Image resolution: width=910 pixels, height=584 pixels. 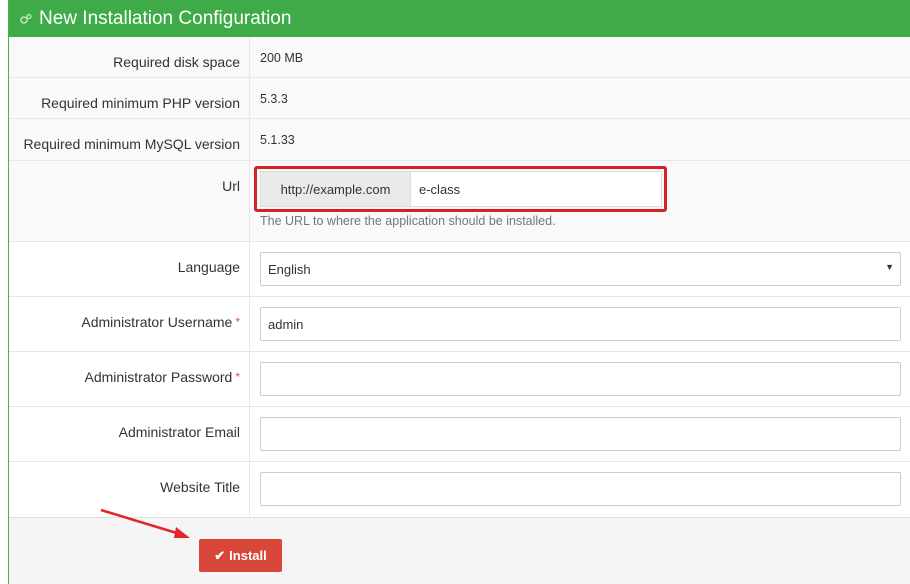 What do you see at coordinates (220, 555) in the screenshot?
I see `check-icon: ✔` at bounding box center [220, 555].